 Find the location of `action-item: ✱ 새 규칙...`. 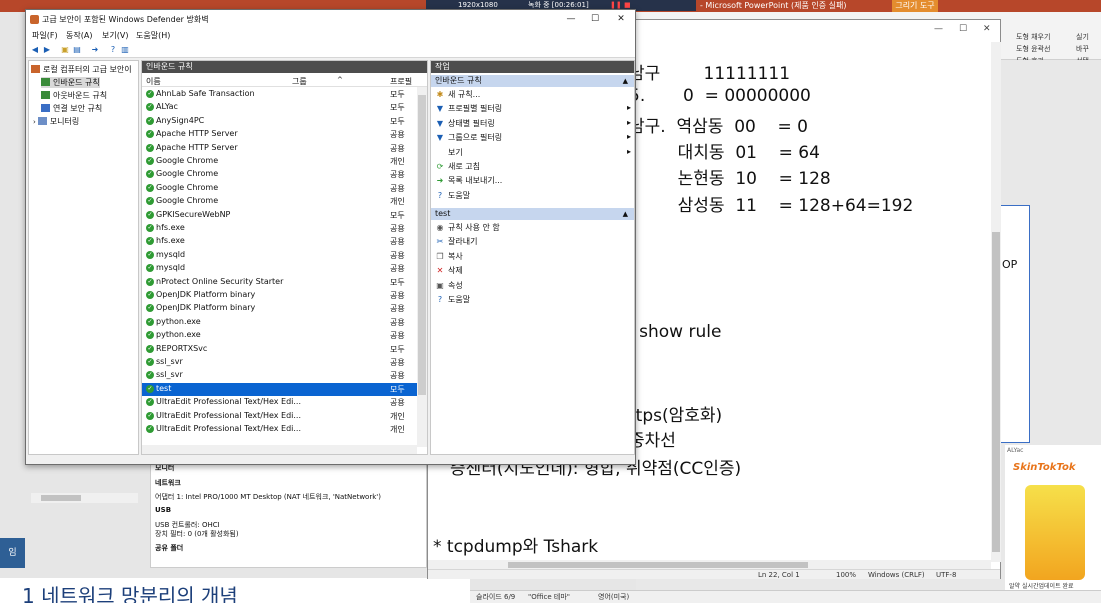

action-item: ✱ 새 규칙... is located at coordinates (533, 96).